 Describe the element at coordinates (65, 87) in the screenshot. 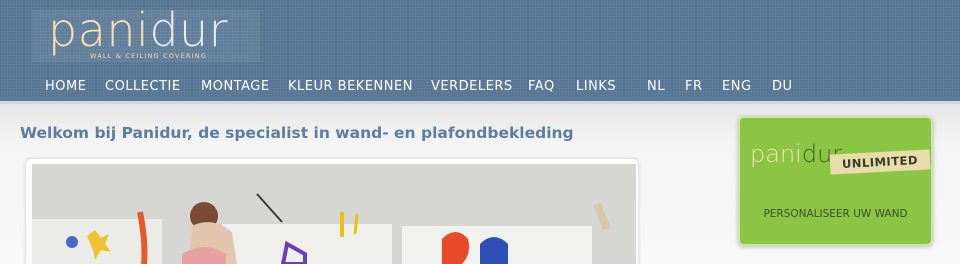

I see `nav-item-home: HOME` at that location.